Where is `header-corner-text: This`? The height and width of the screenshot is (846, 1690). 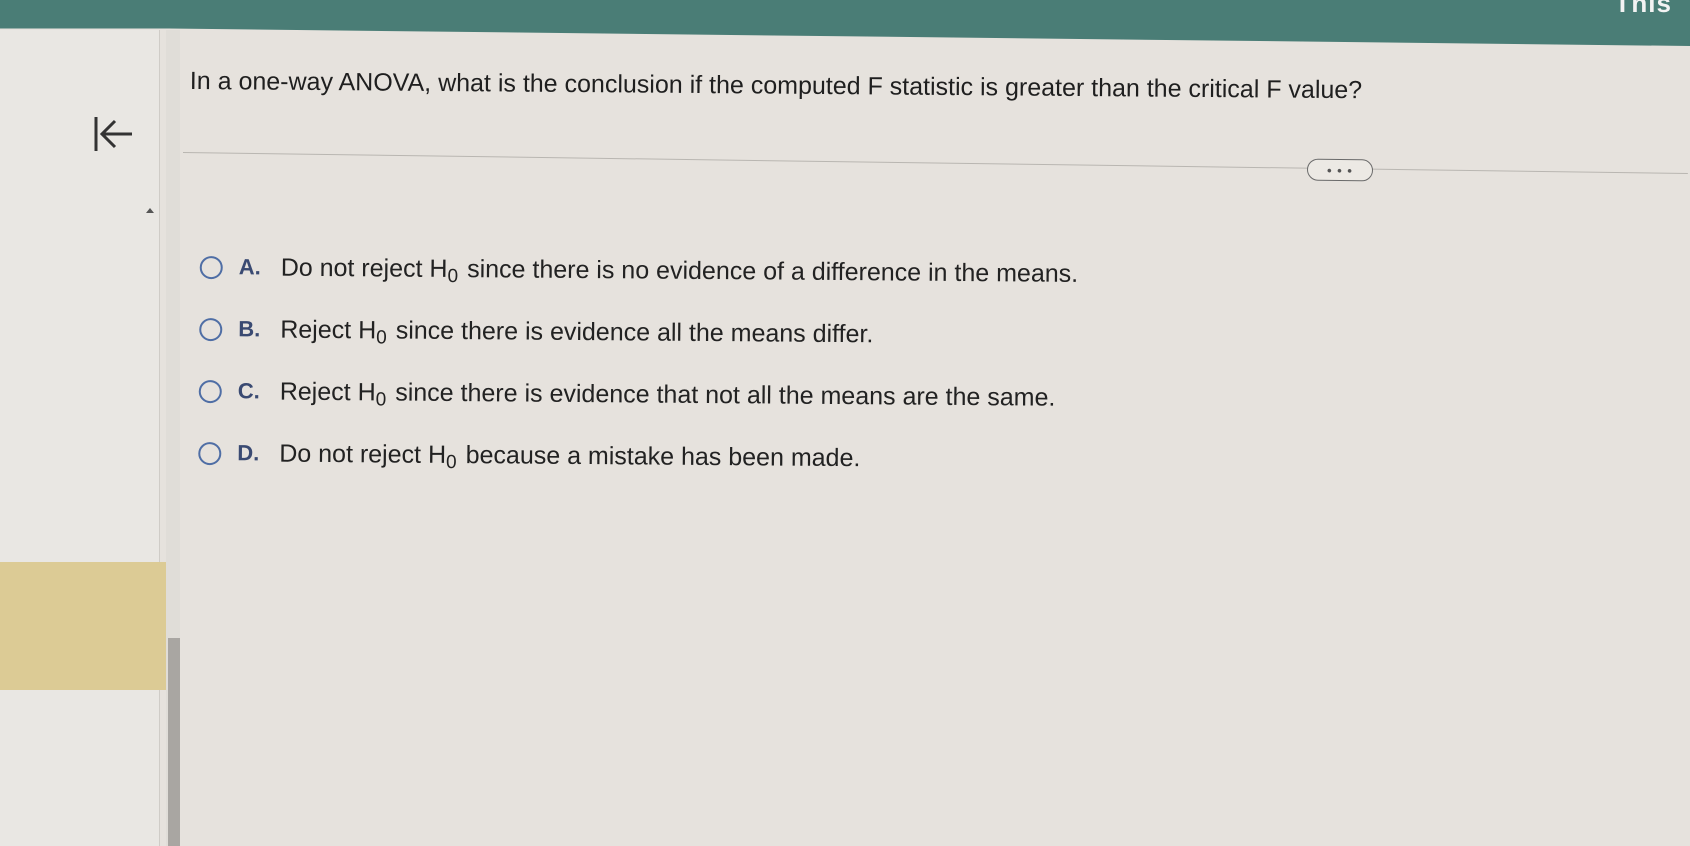
header-corner-text: This is located at coordinates (1643, 9).